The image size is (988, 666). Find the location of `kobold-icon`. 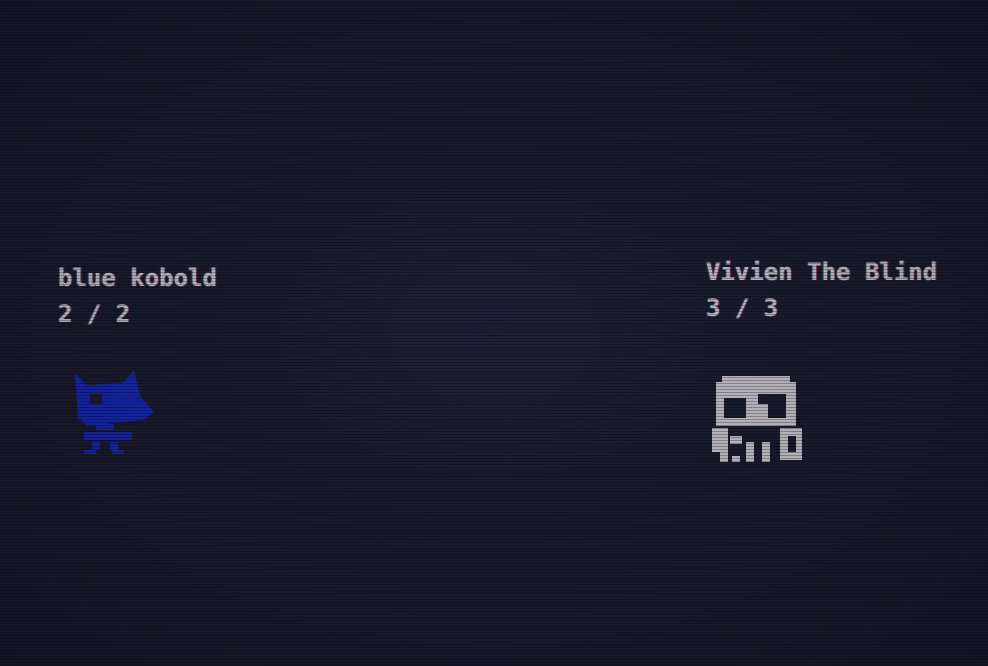

kobold-icon is located at coordinates (113, 416).